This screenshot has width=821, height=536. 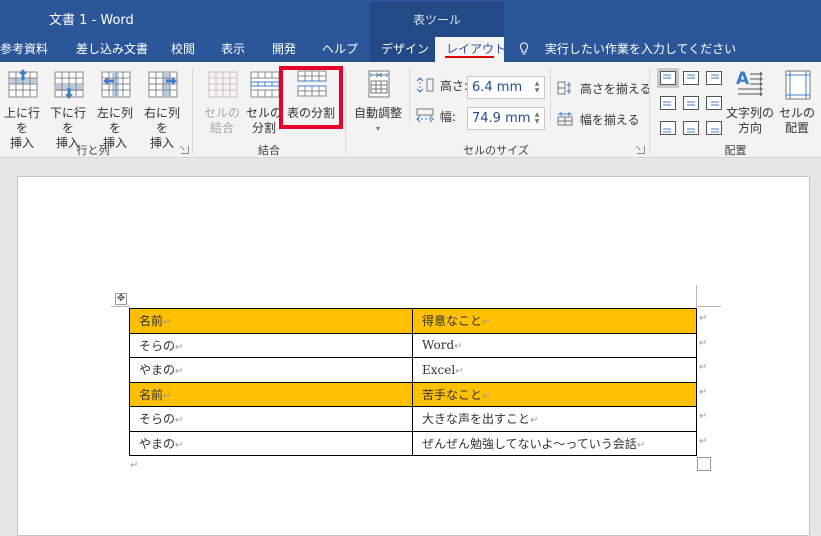 What do you see at coordinates (714, 78) in the screenshot?
I see `align-top-right-button` at bounding box center [714, 78].